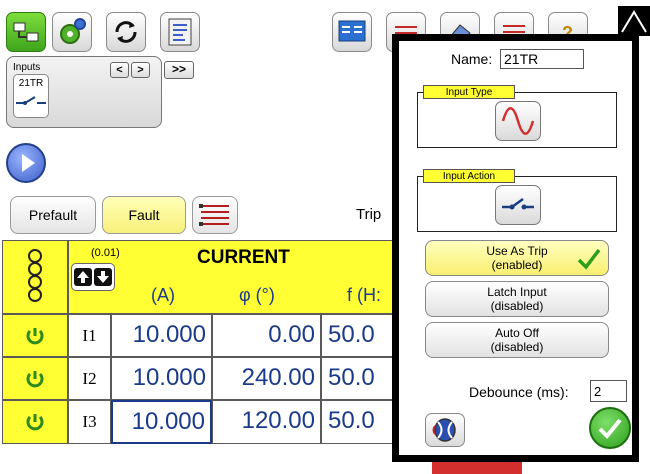 The image size is (650, 474). What do you see at coordinates (364, 295) in the screenshot?
I see `col-frequency: f (H:` at bounding box center [364, 295].